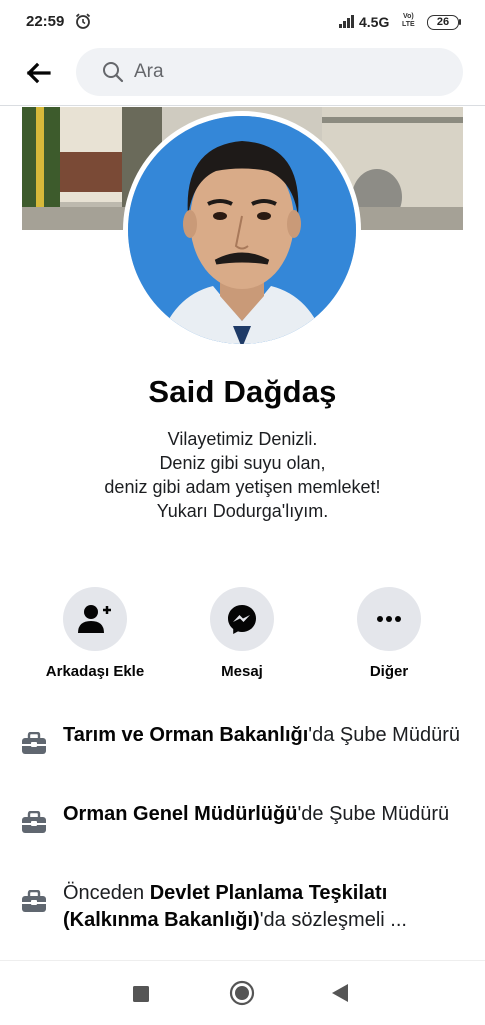 The width and height of the screenshot is (485, 1025). I want to click on bio-line: Vilayetimiz Denizli., so click(242, 439).